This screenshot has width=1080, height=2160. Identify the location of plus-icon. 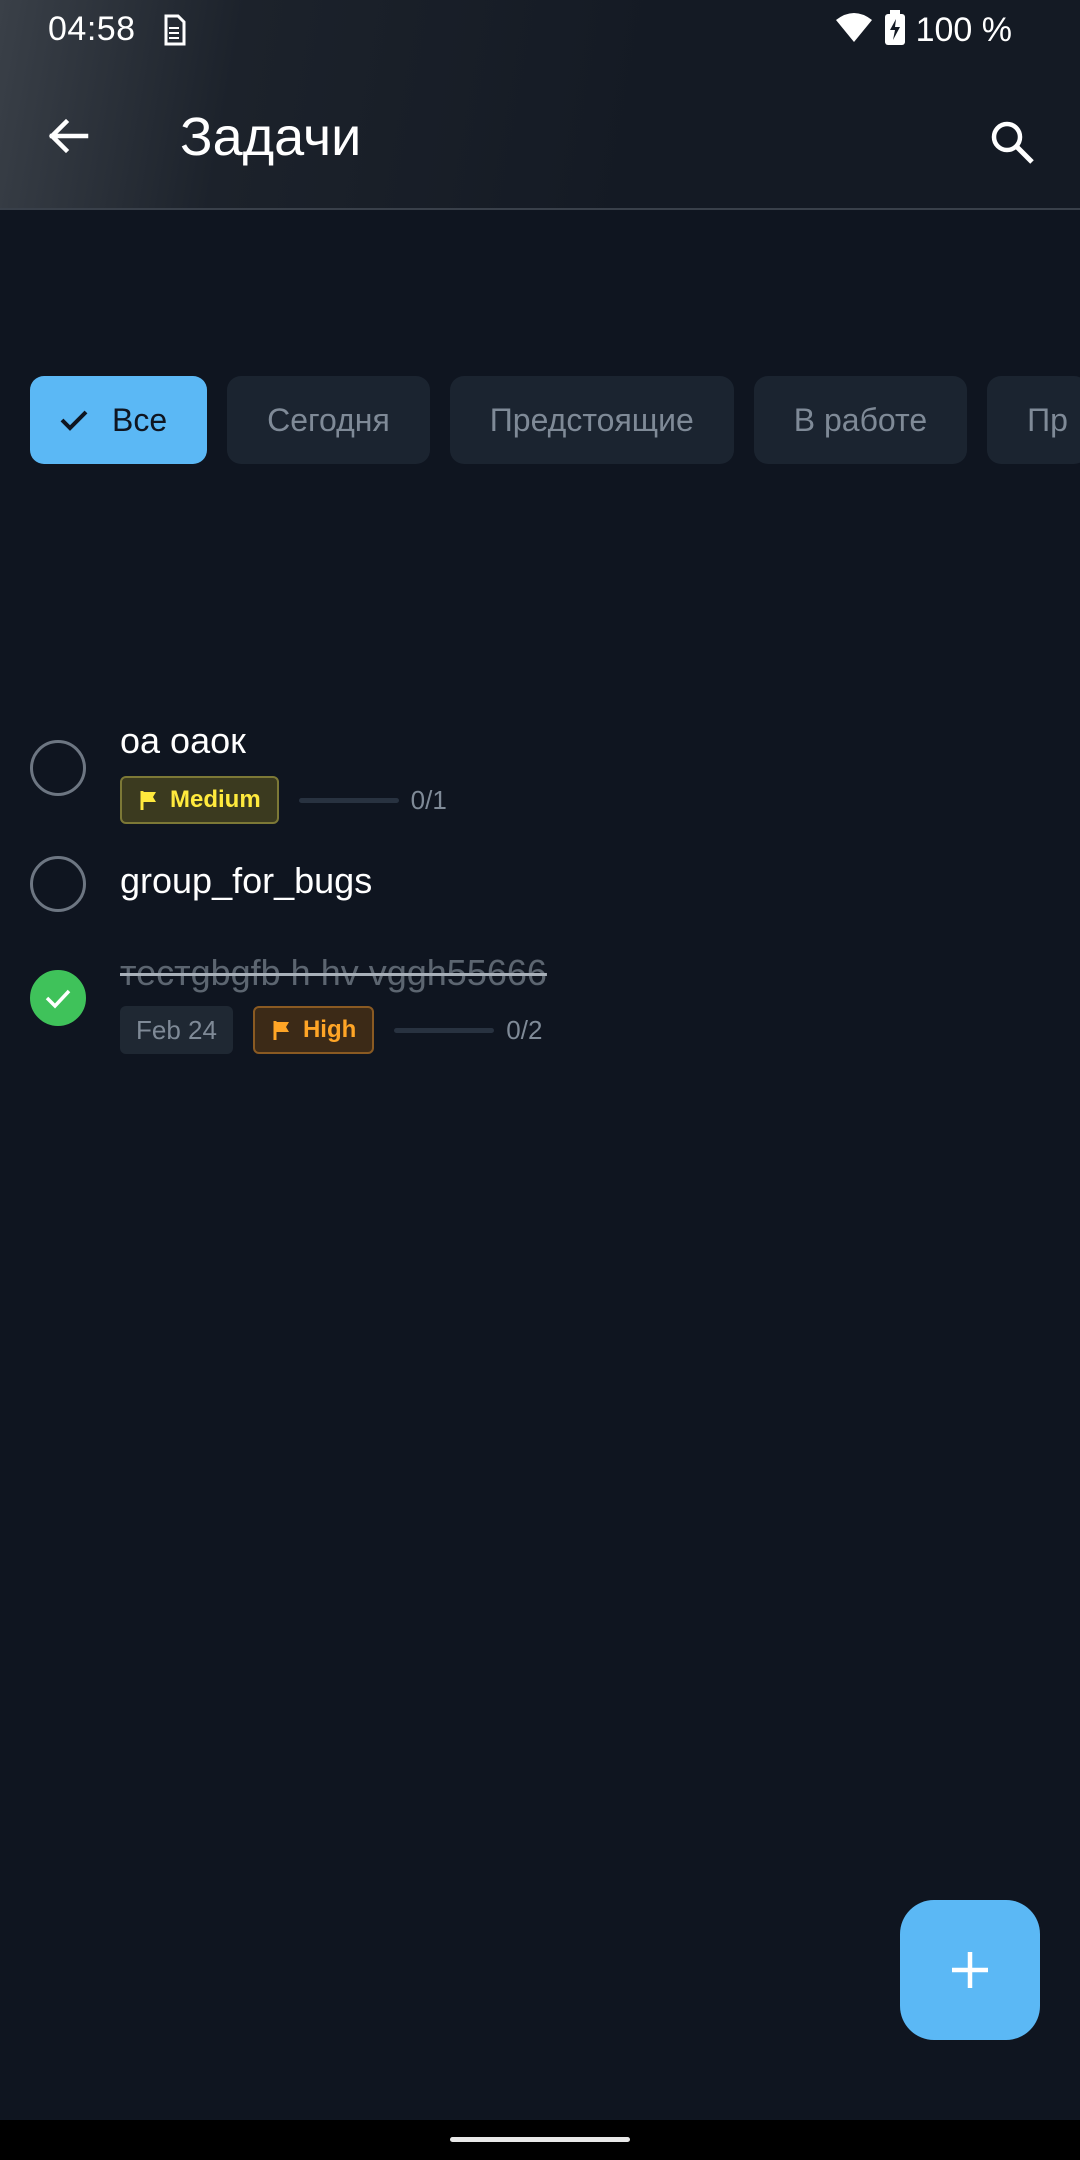
(970, 1970).